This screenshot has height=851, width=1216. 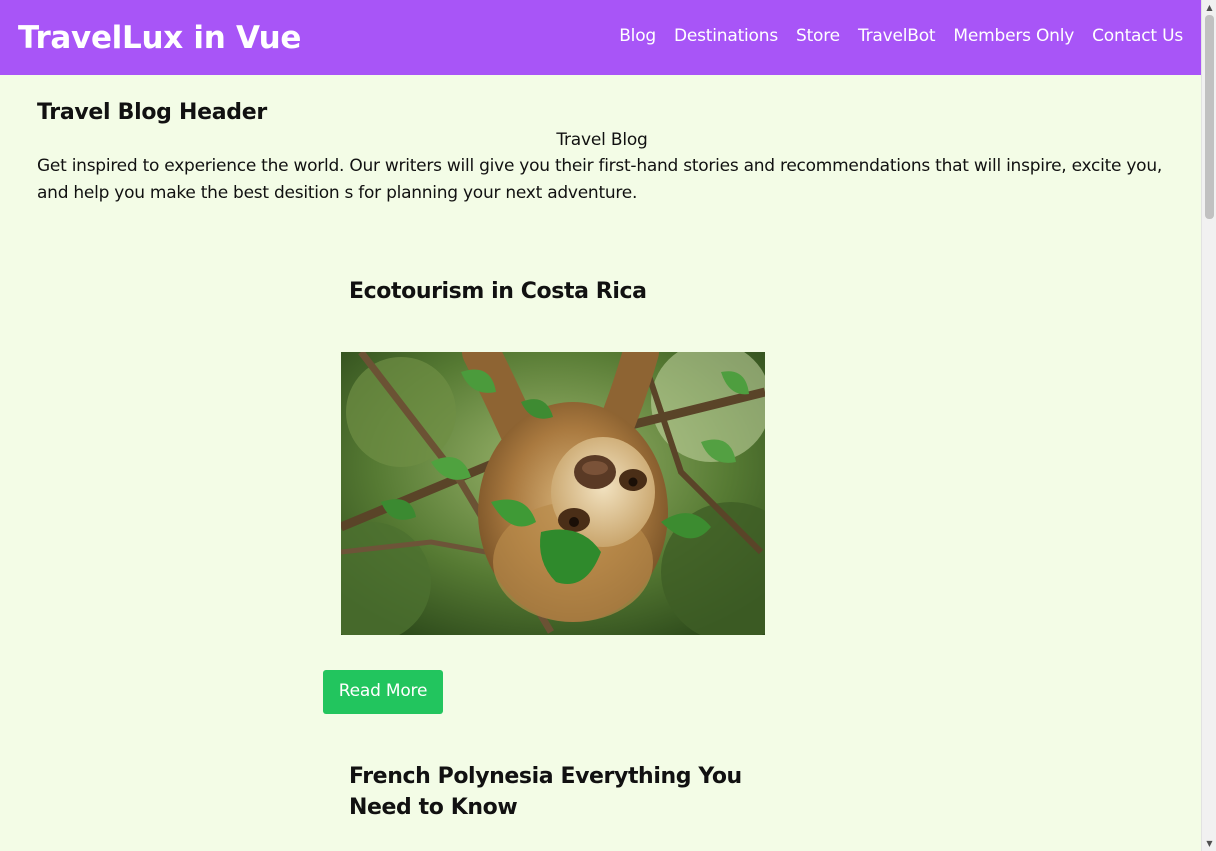 What do you see at coordinates (1209, 7) in the screenshot?
I see `scroll-up-icon: ▲` at bounding box center [1209, 7].